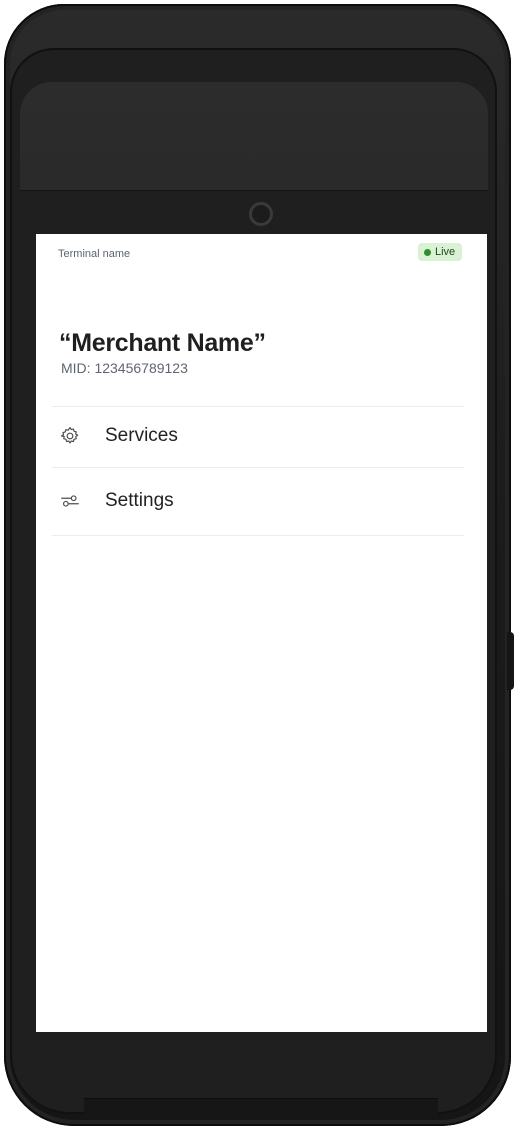 The width and height of the screenshot is (520, 1130). Describe the element at coordinates (258, 436) in the screenshot. I see `services-menu-item: Services` at that location.